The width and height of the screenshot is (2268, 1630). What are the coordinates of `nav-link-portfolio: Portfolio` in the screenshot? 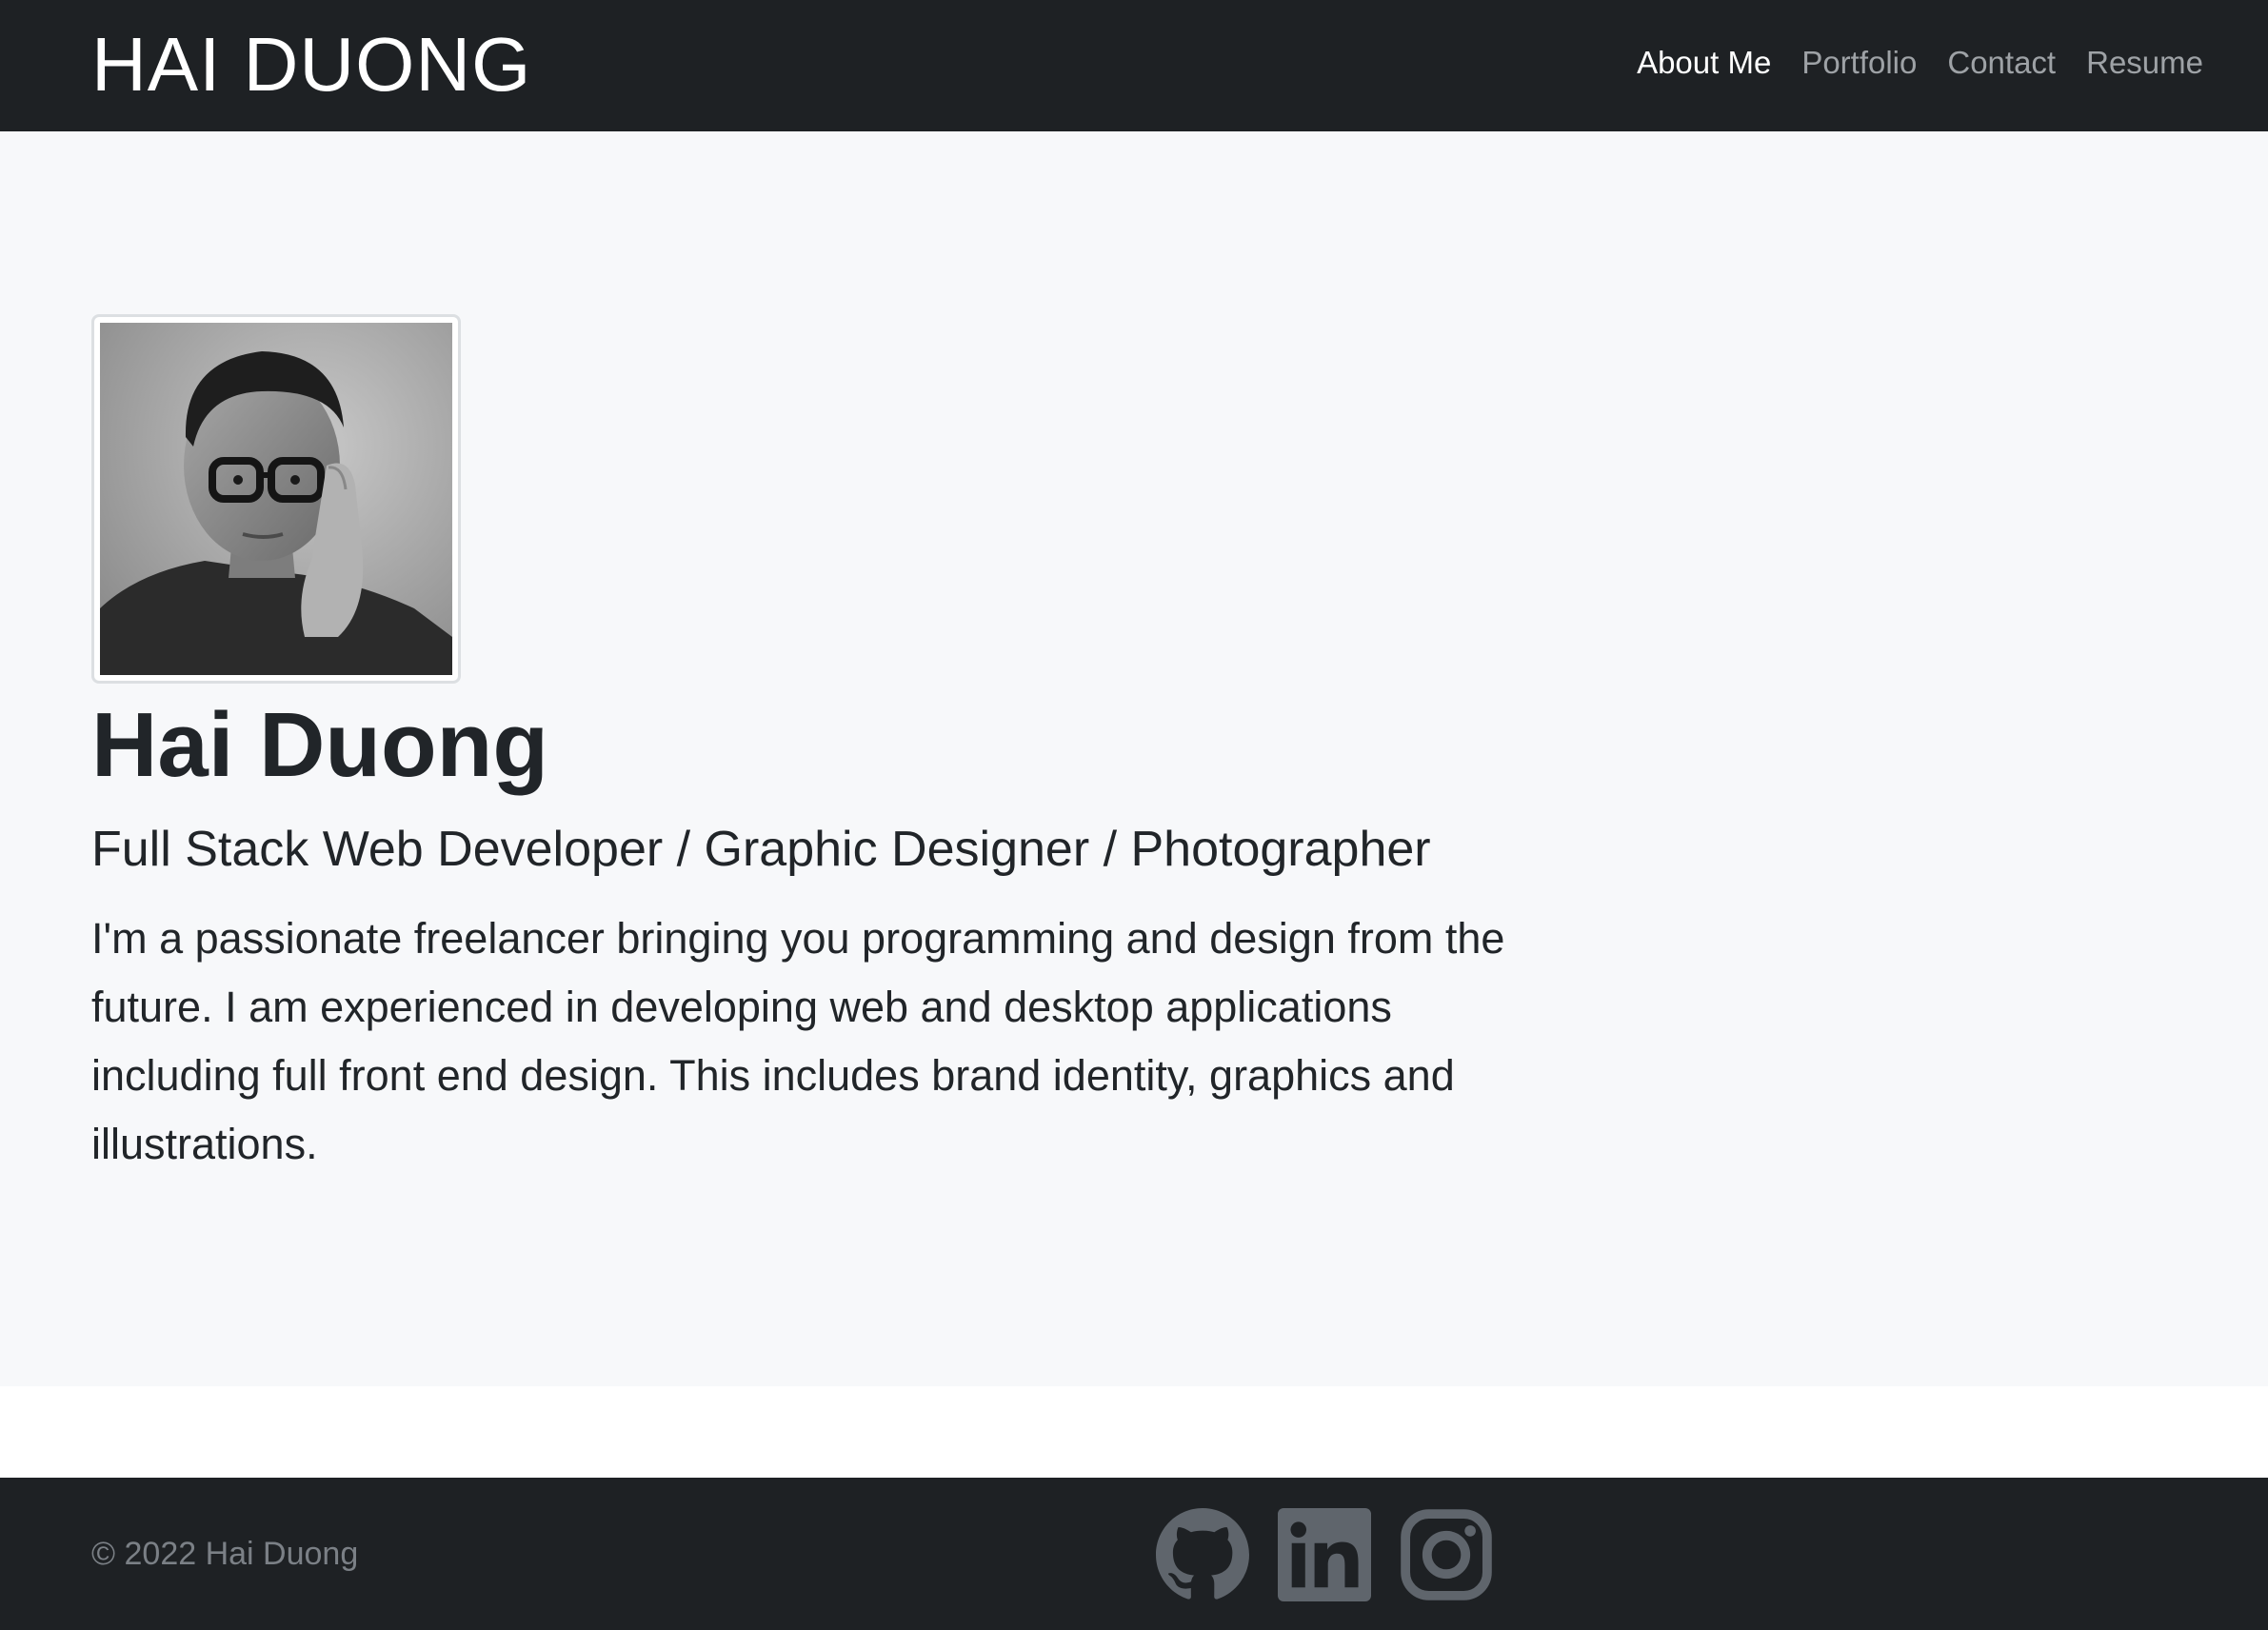 It's located at (1859, 63).